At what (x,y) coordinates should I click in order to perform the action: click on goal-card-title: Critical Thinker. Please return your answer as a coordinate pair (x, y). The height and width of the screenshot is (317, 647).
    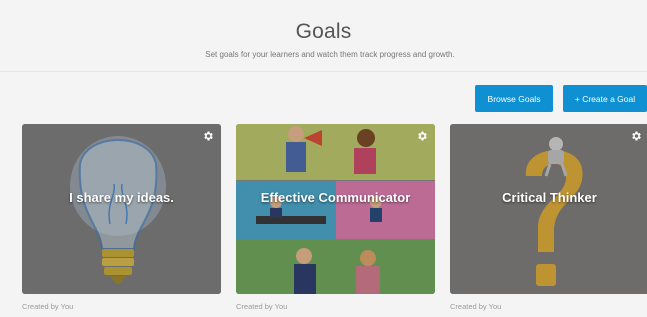
    Looking at the image, I should click on (549, 197).